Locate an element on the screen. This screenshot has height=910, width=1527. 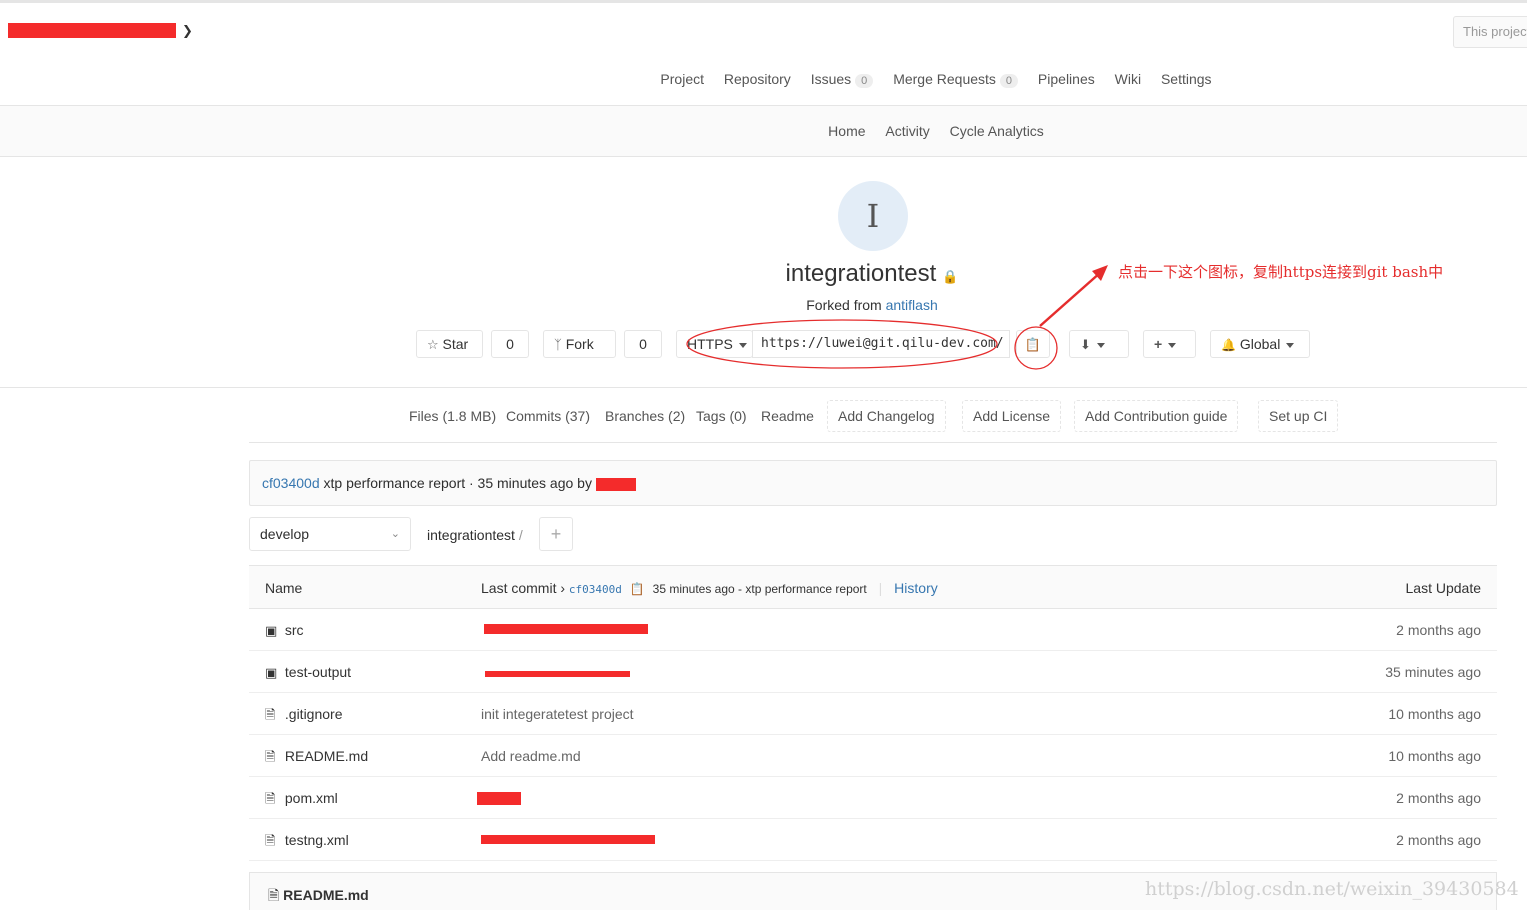
file-updated: 10 months ago is located at coordinates (1434, 714).